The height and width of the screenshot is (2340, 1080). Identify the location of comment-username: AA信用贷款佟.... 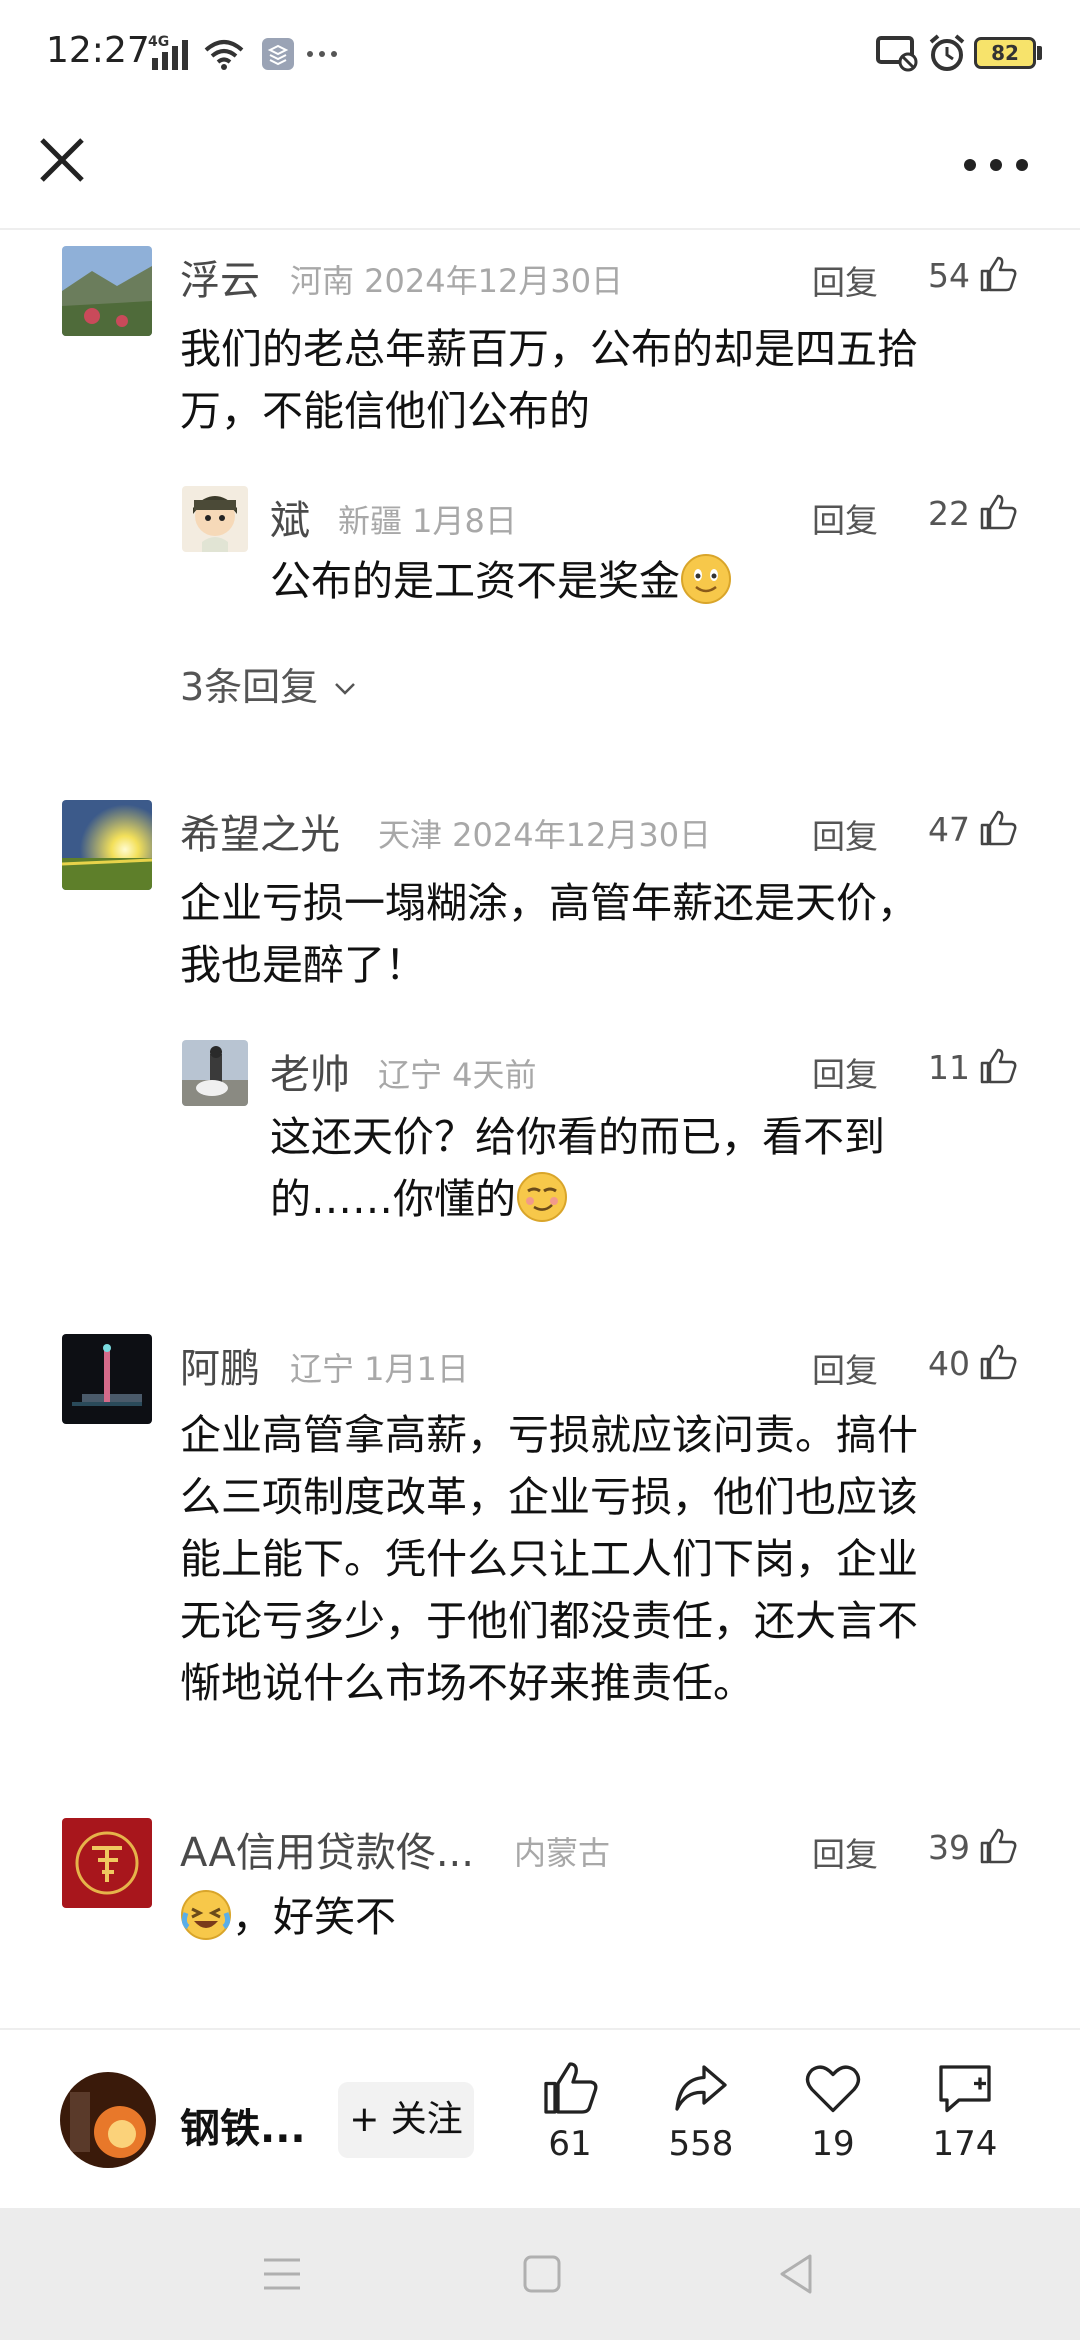
(327, 1849).